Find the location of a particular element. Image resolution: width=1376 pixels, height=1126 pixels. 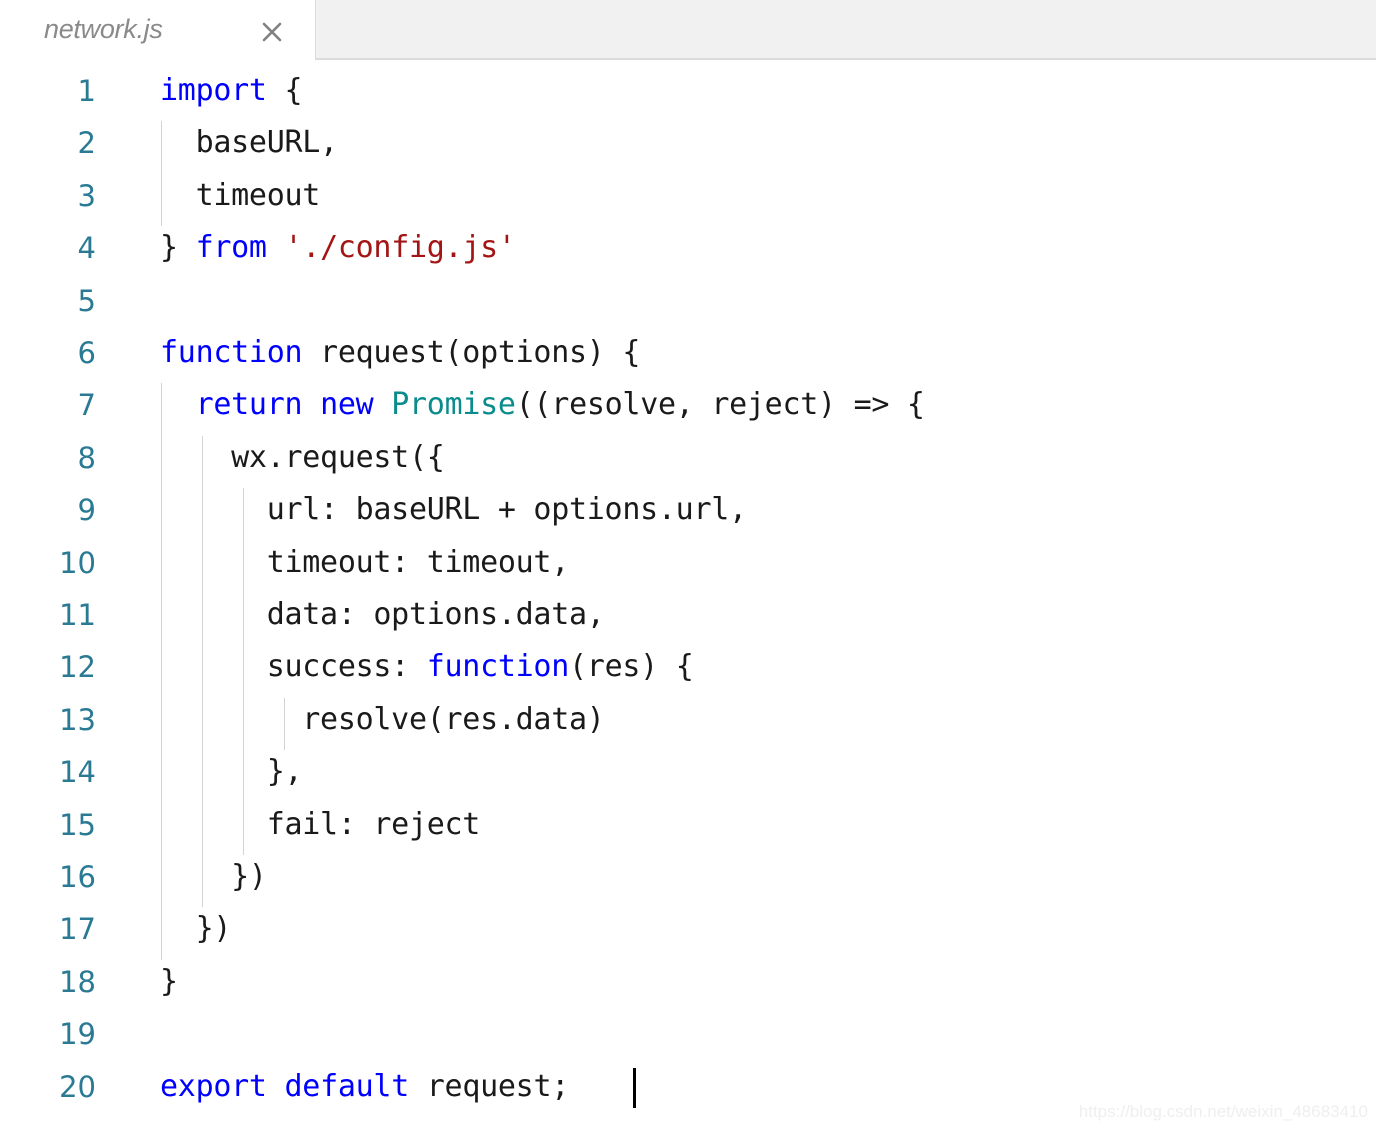

line-number: 16 is located at coordinates (77, 877).